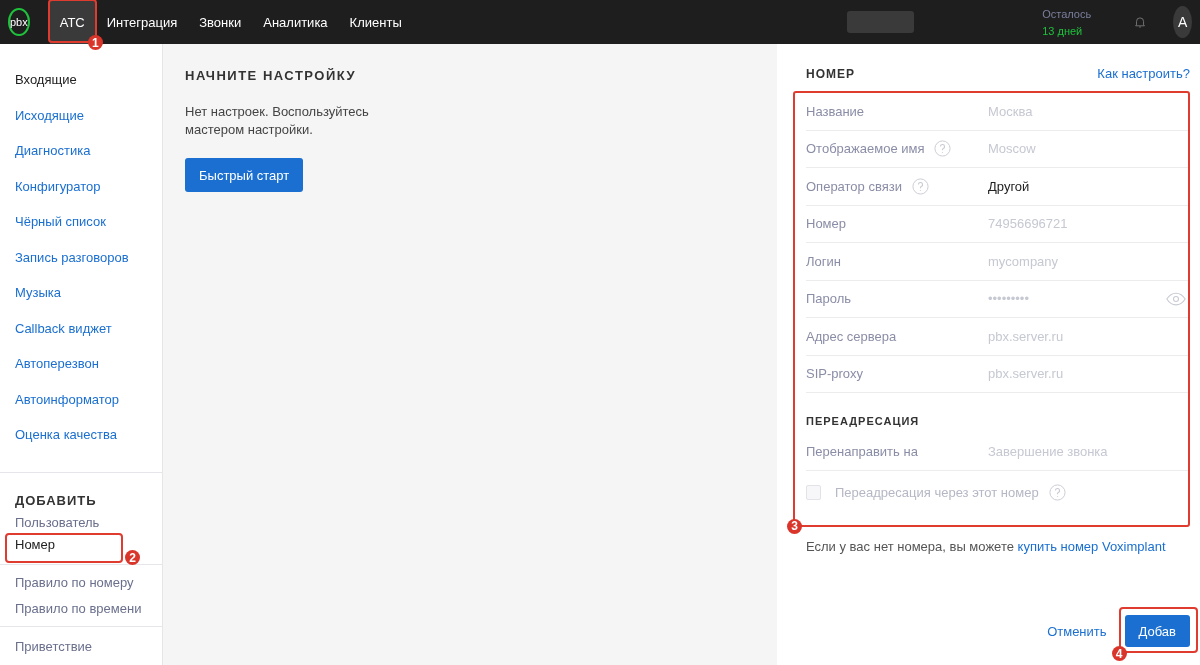 This screenshot has height=665, width=1200. Describe the element at coordinates (1063, 261) in the screenshot. I see `input-field: mycompany` at that location.